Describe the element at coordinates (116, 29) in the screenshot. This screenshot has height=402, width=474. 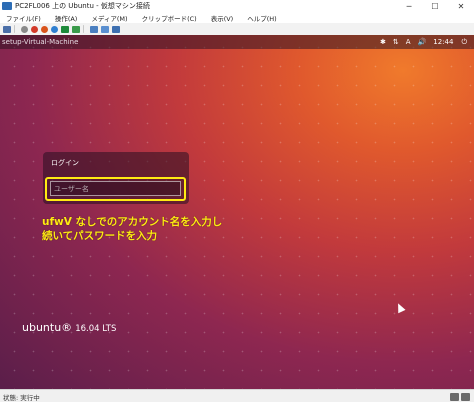
I see `enhanced-session-icon` at that location.